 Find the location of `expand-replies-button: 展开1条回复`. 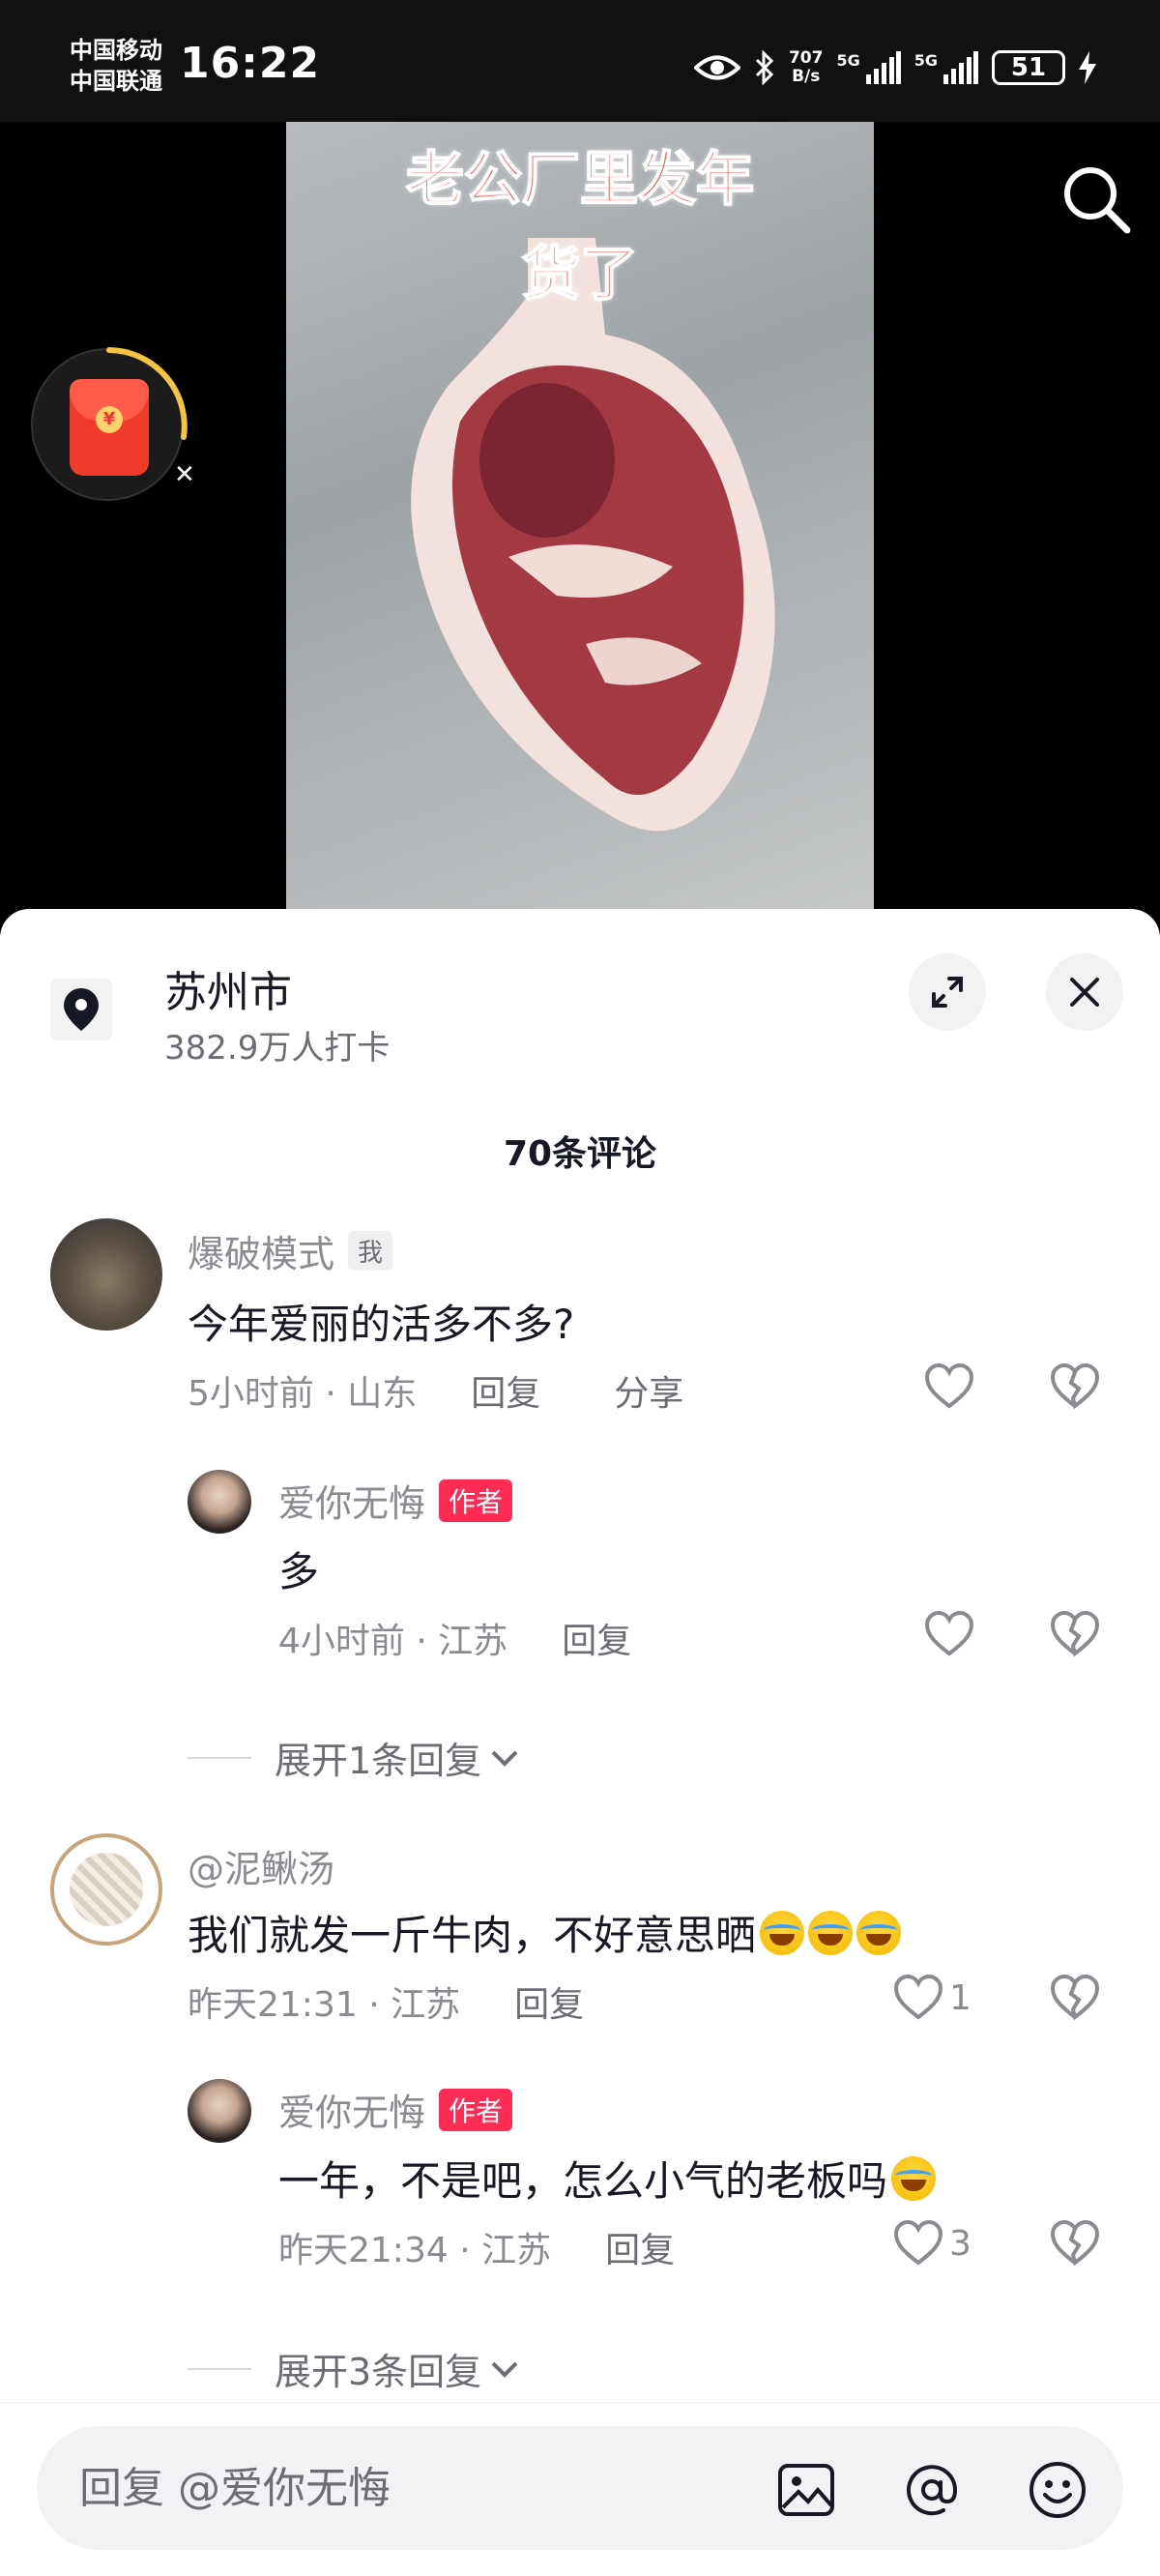

expand-replies-button: 展开1条回复 is located at coordinates (355, 1757).